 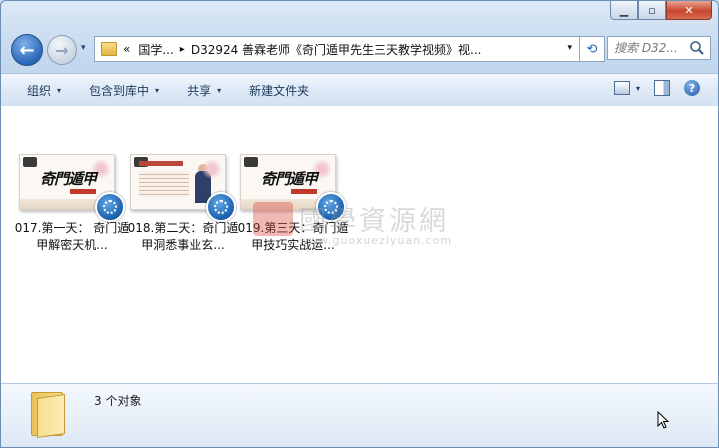 I want to click on search-box, so click(x=659, y=48).